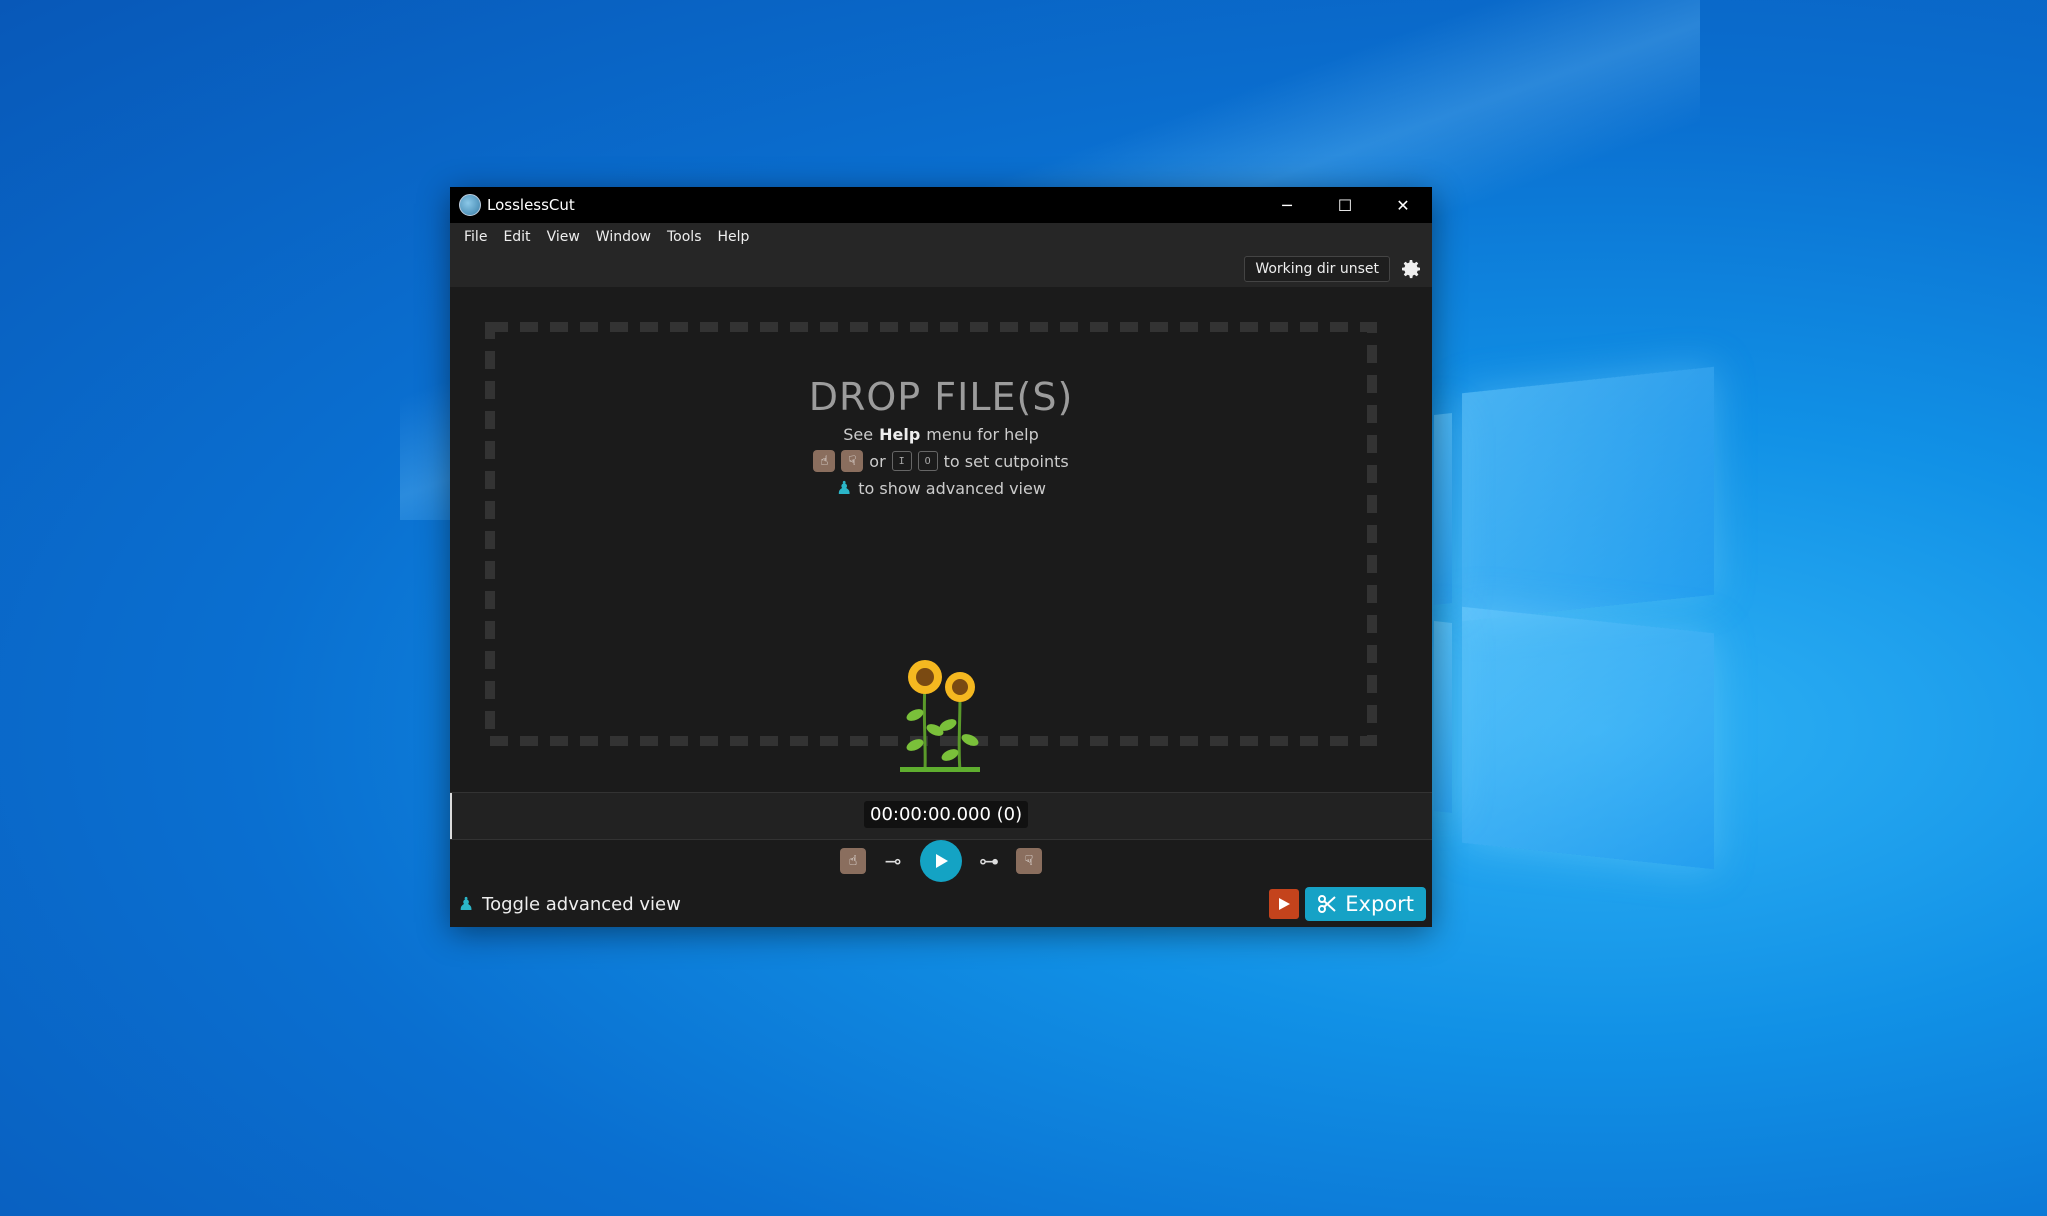  What do you see at coordinates (927, 461) in the screenshot?
I see `key-o: O` at bounding box center [927, 461].